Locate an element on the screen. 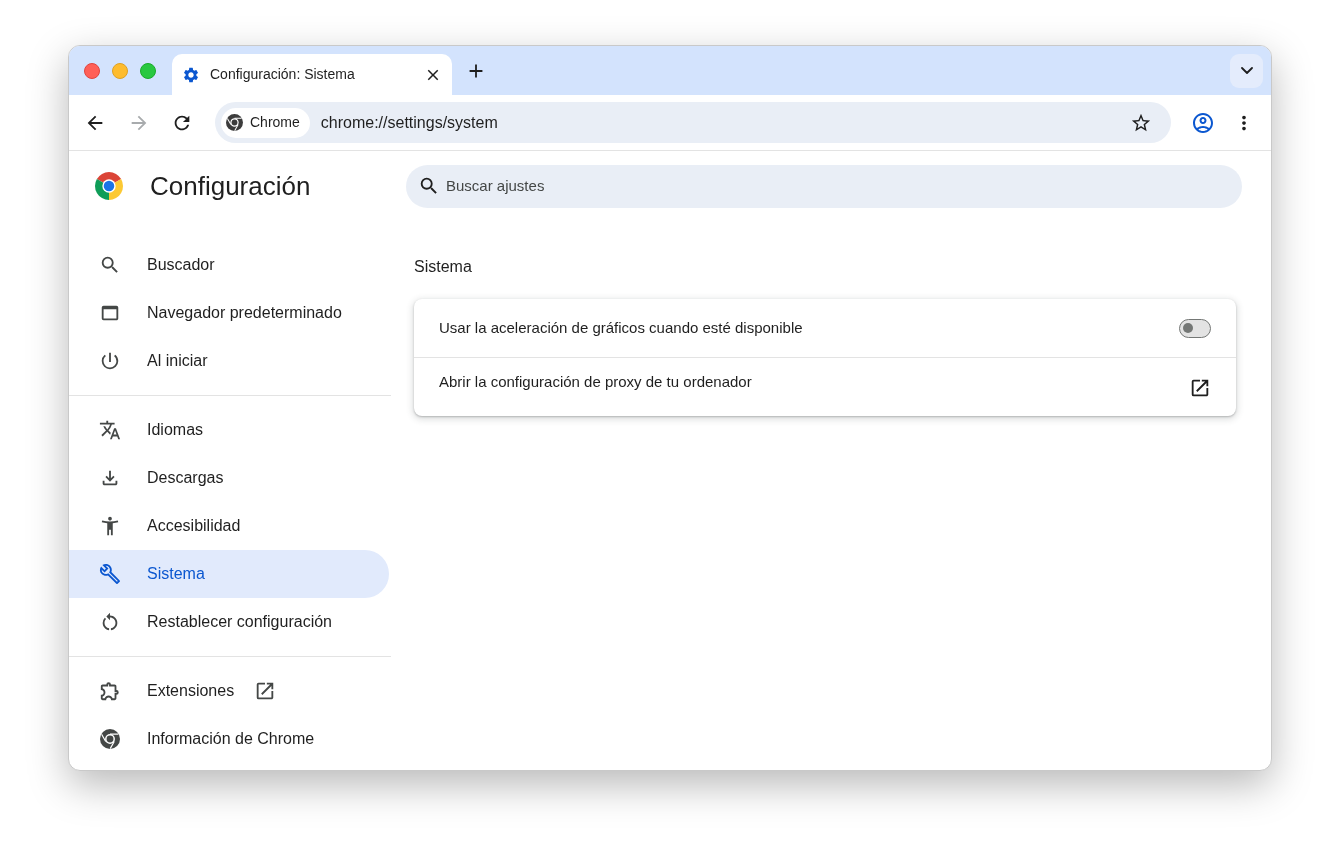 This screenshot has width=1340, height=861. sidebar-item: Idiomas is located at coordinates (229, 430).